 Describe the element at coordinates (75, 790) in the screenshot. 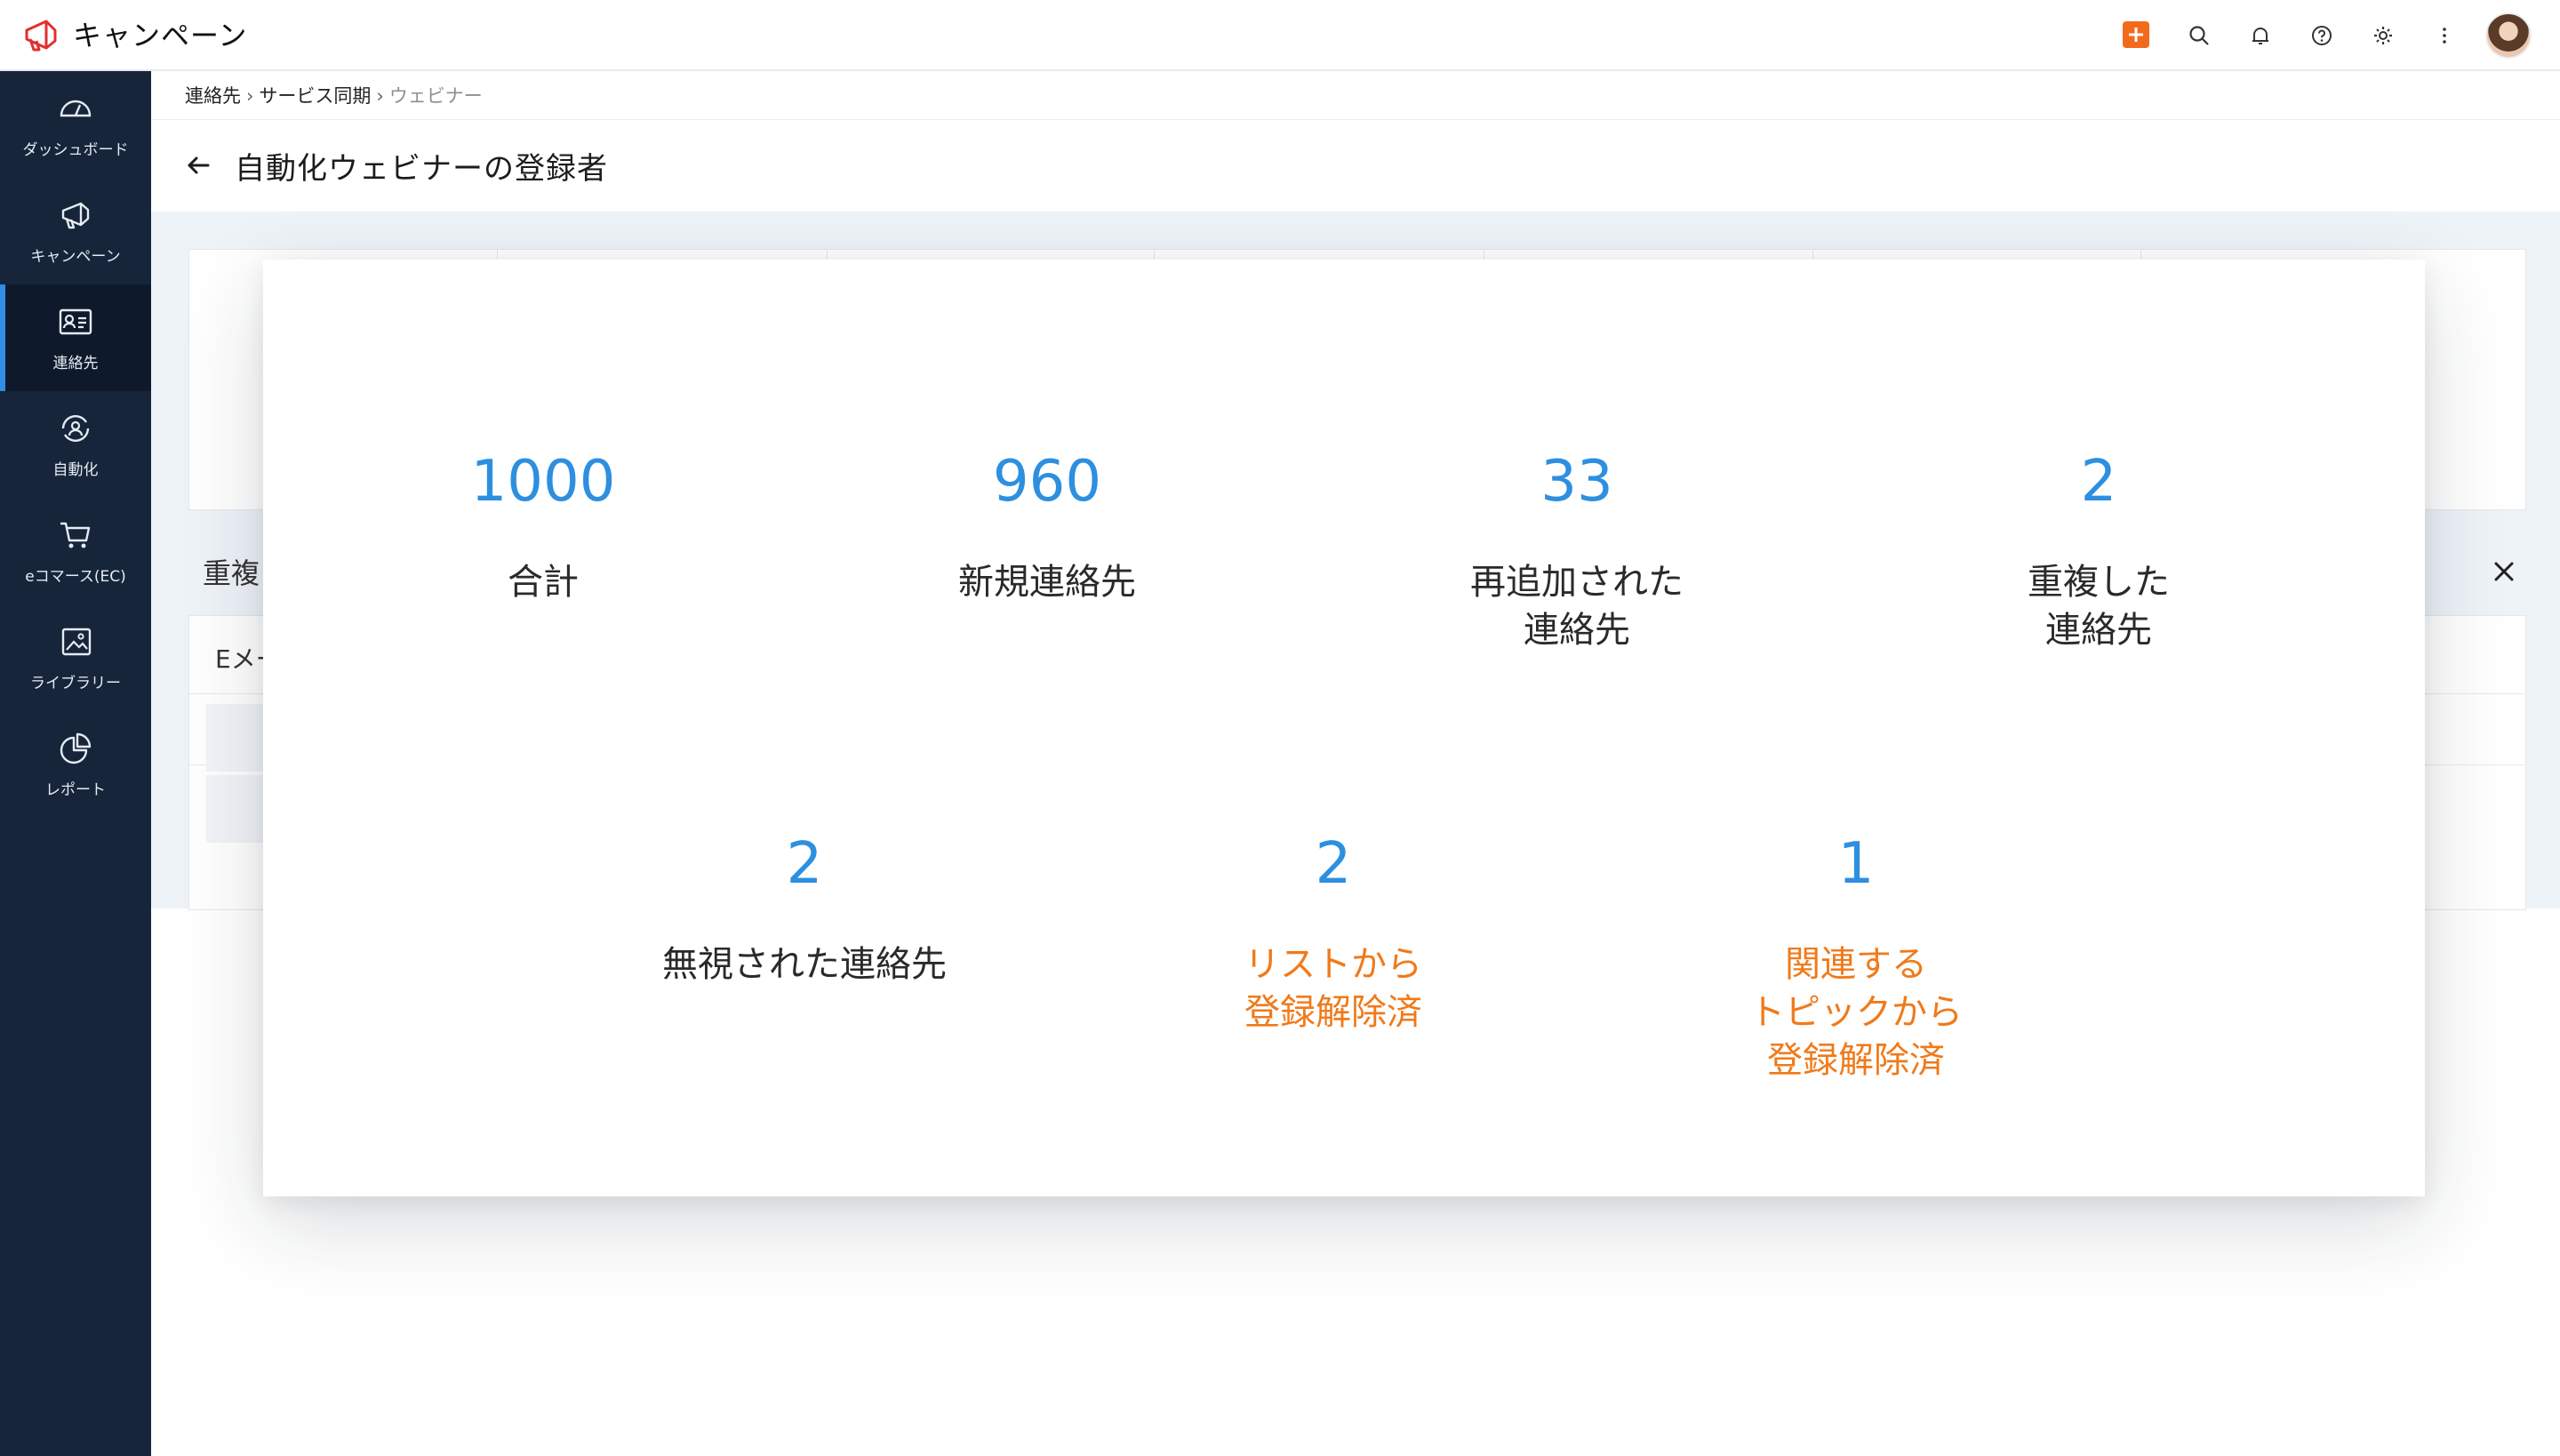

I see `sidebar-item-label: レポート` at that location.